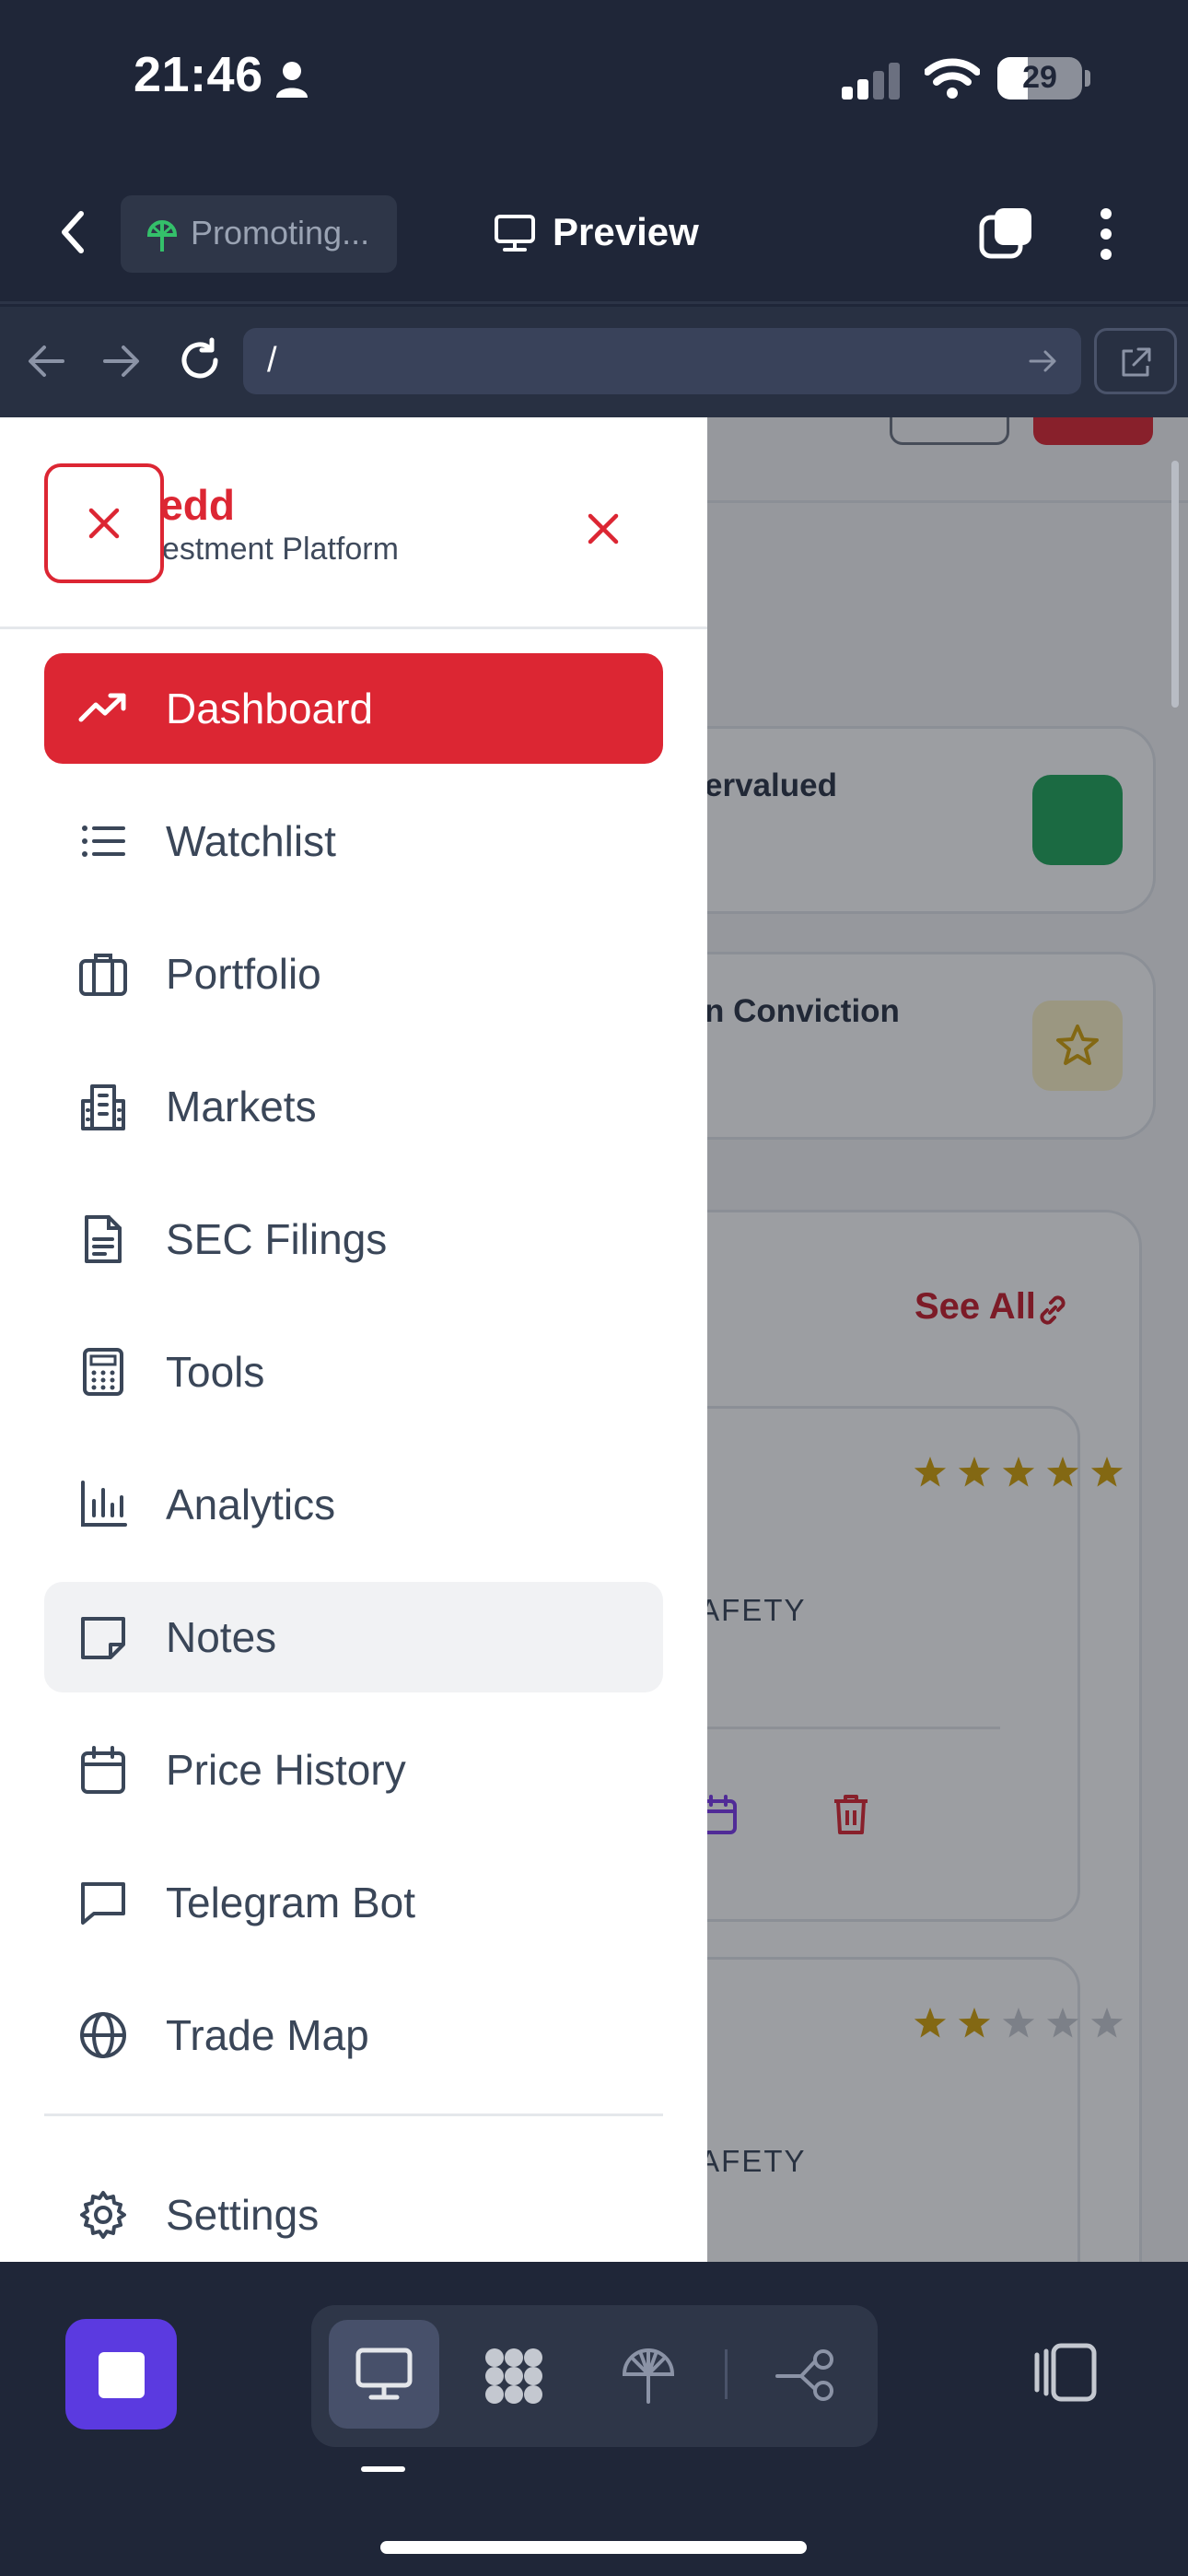 The width and height of the screenshot is (1188, 2576). What do you see at coordinates (103, 841) in the screenshot?
I see `list-icon` at bounding box center [103, 841].